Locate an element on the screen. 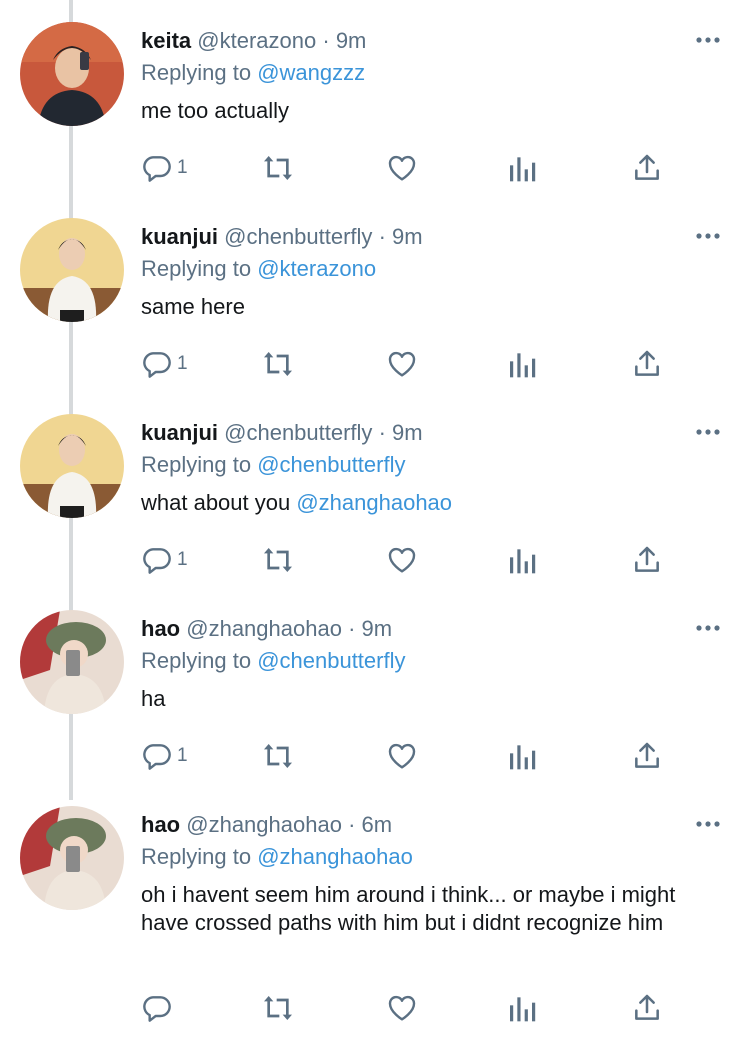  replying-to-handle: @zhanghaohao is located at coordinates (335, 856).